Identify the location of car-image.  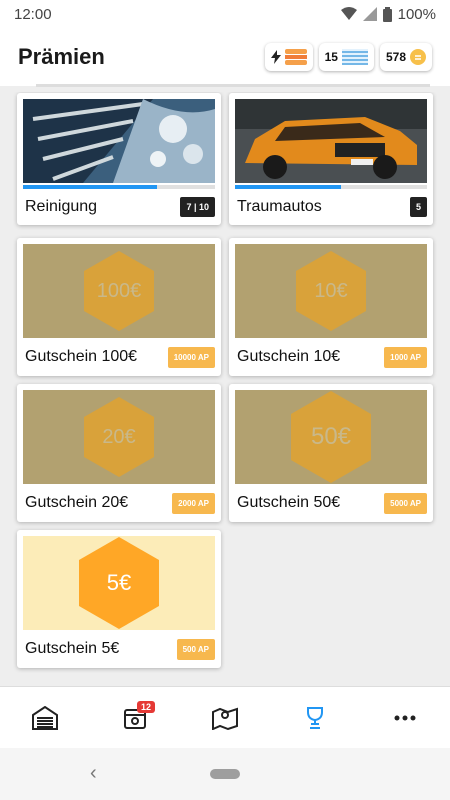
(331, 141).